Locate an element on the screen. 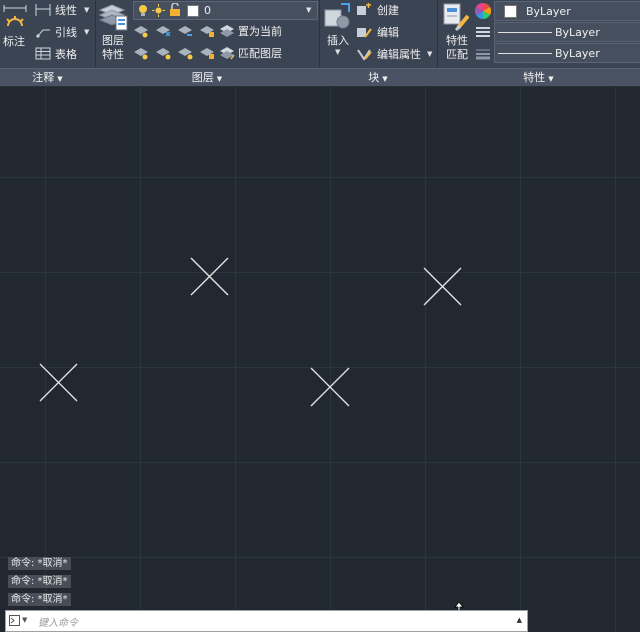  annotation-panel: 标注 线性 ▼ 引线 ▼ 表格 注释 ▼ is located at coordinates (48, 43).